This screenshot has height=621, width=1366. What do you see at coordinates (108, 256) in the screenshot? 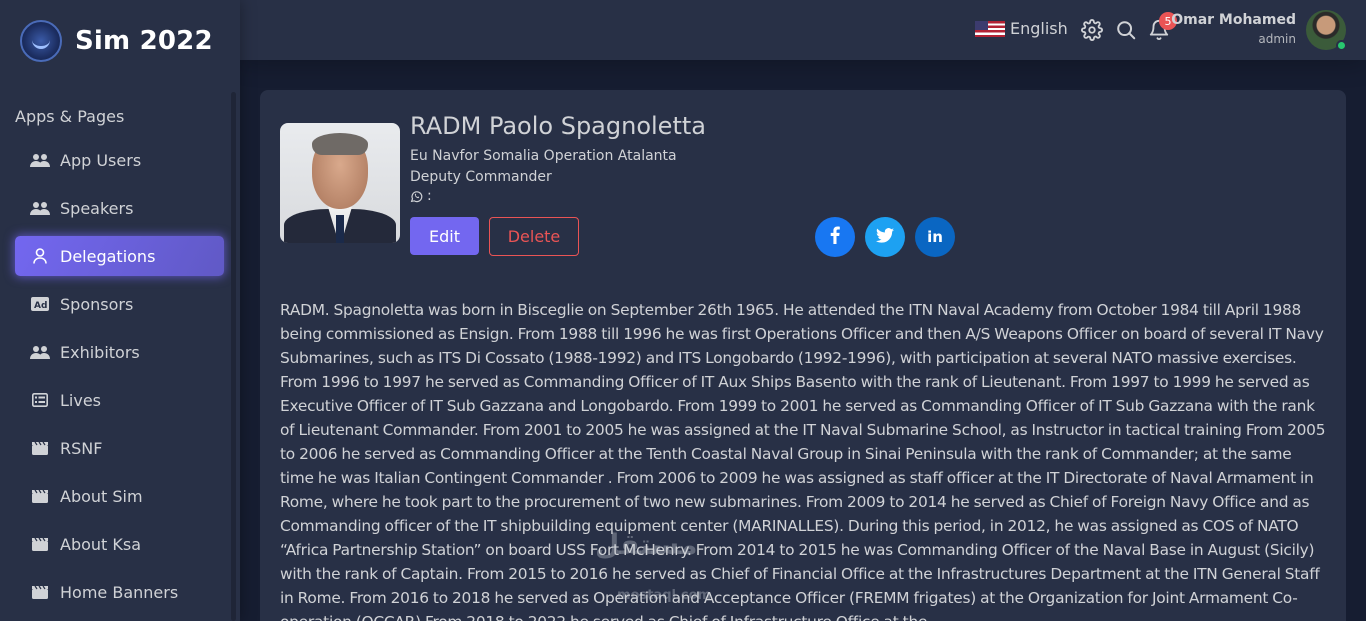
I see `sidebar-item-label: Delegations` at bounding box center [108, 256].